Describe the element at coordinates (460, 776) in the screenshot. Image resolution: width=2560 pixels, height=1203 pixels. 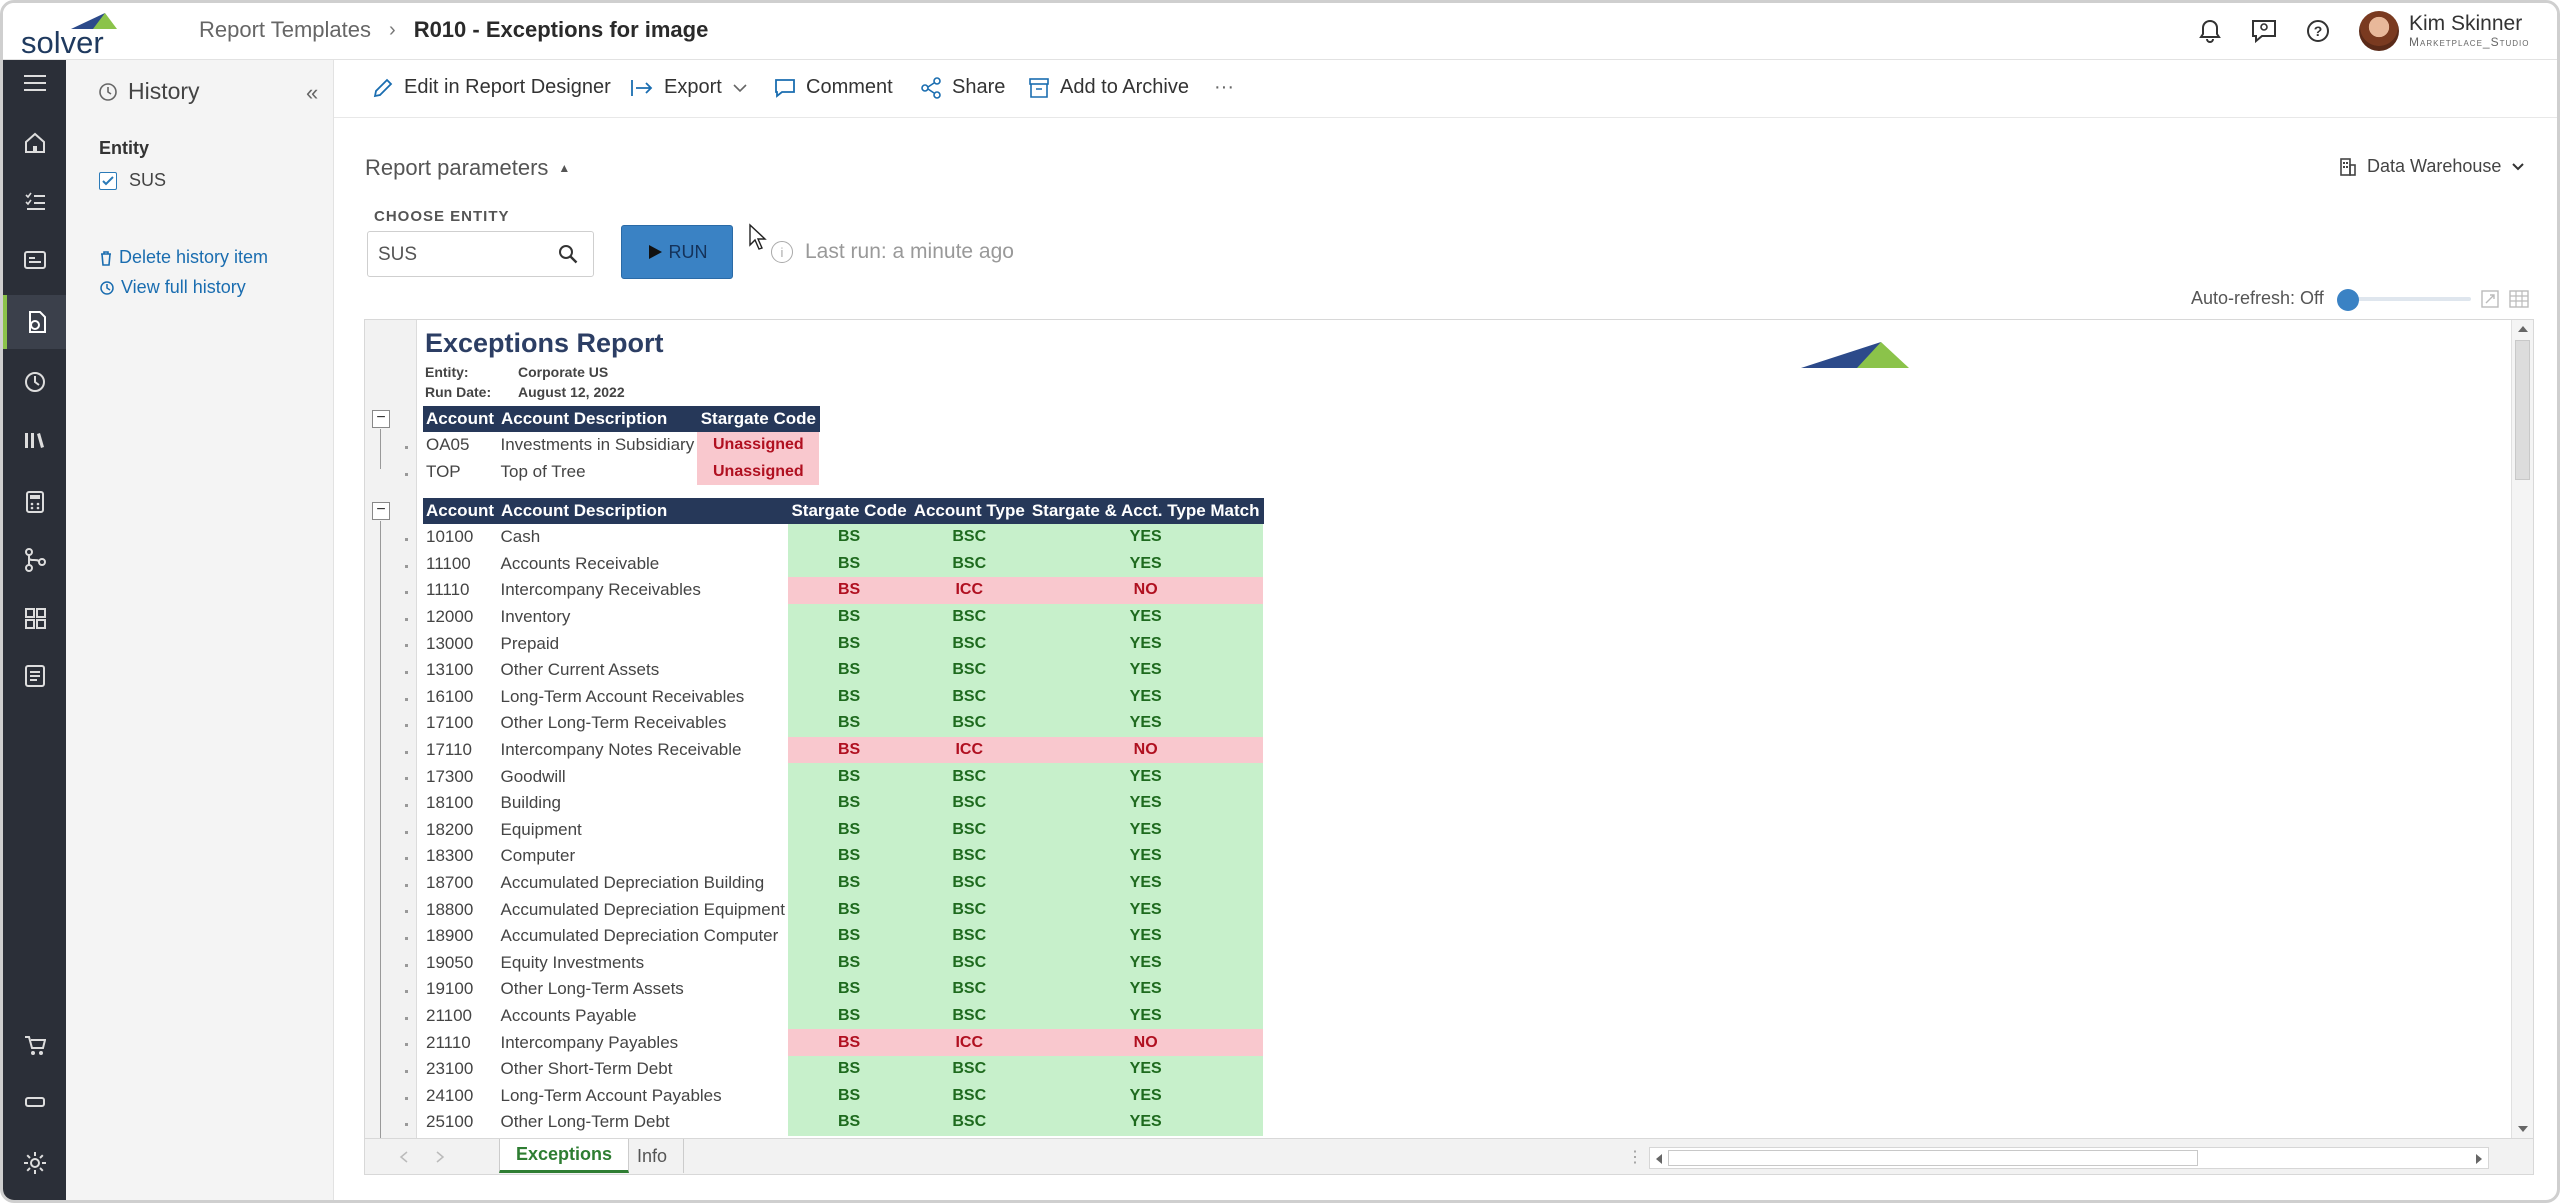
I see `account-cell: 17300` at that location.